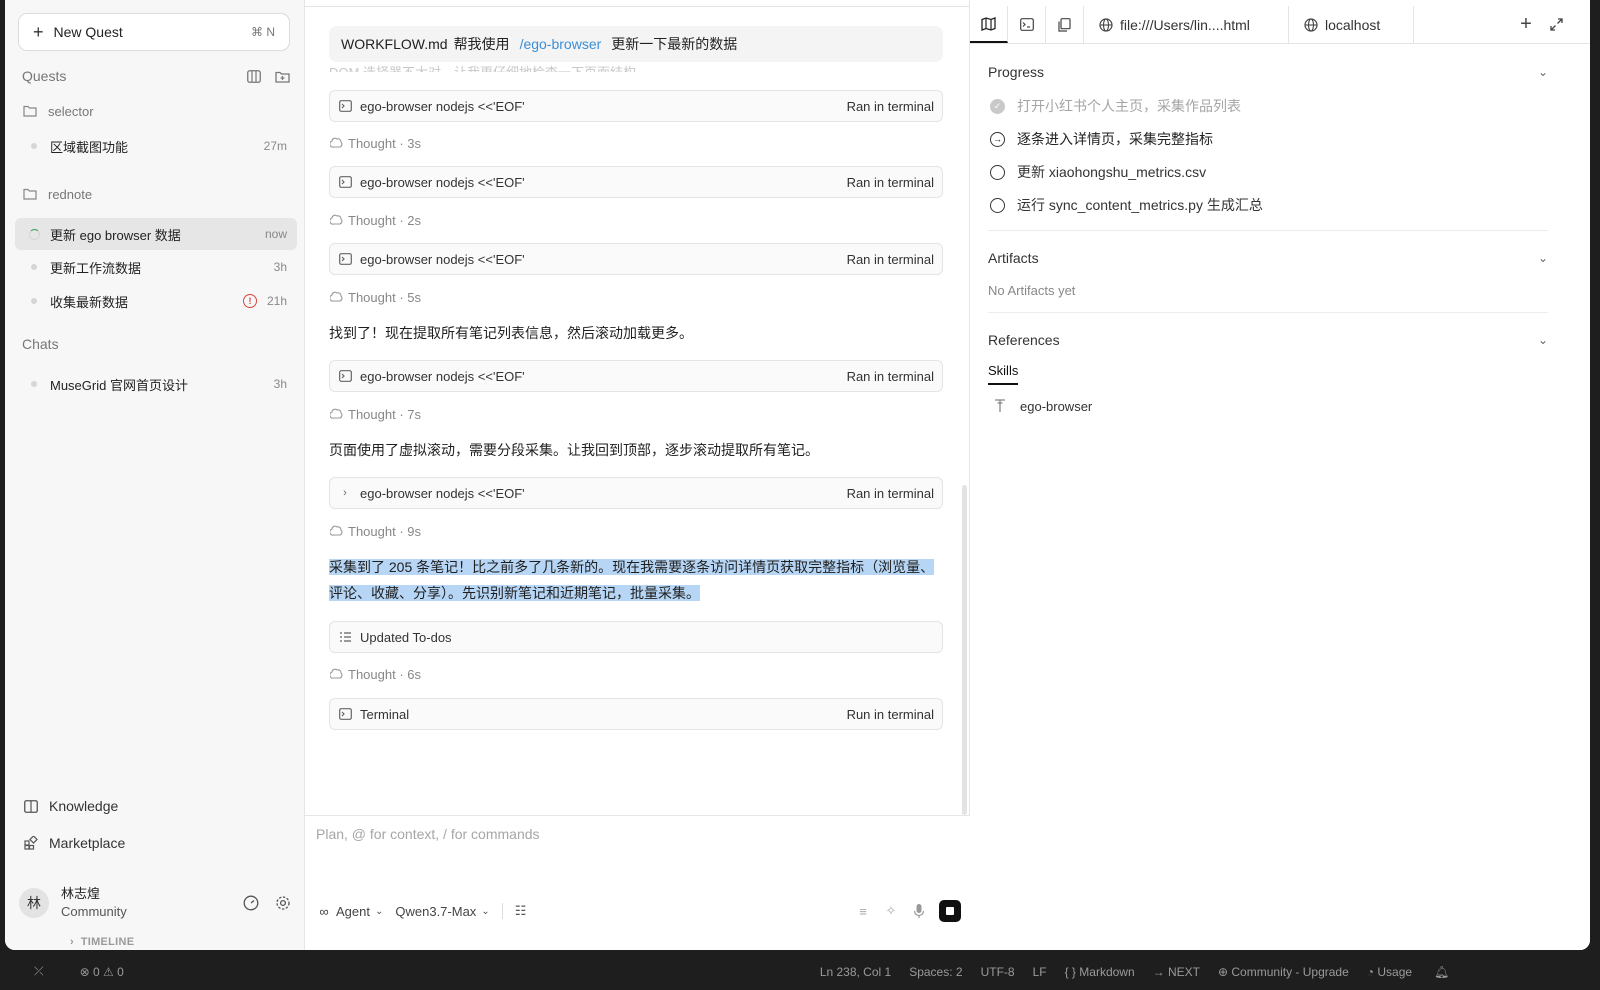 The height and width of the screenshot is (990, 1600). What do you see at coordinates (349, 911) in the screenshot?
I see `mode-selector: ∞ Agent ⌄` at bounding box center [349, 911].